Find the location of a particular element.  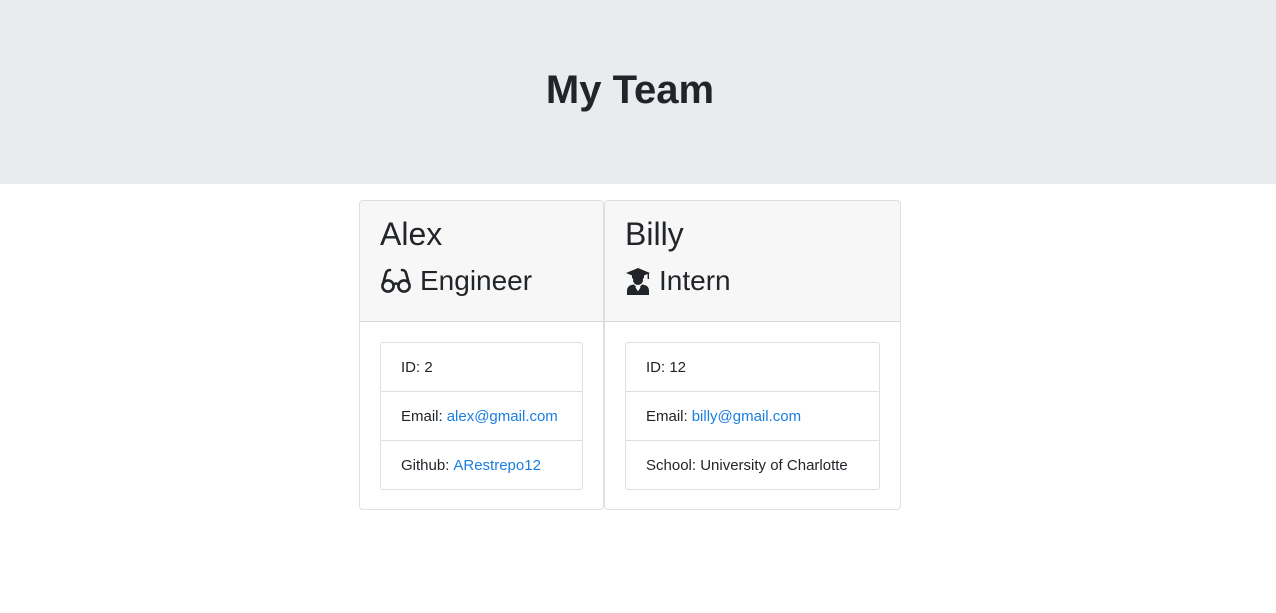

list-item-email: Email: billy@gmail.com is located at coordinates (752, 416).